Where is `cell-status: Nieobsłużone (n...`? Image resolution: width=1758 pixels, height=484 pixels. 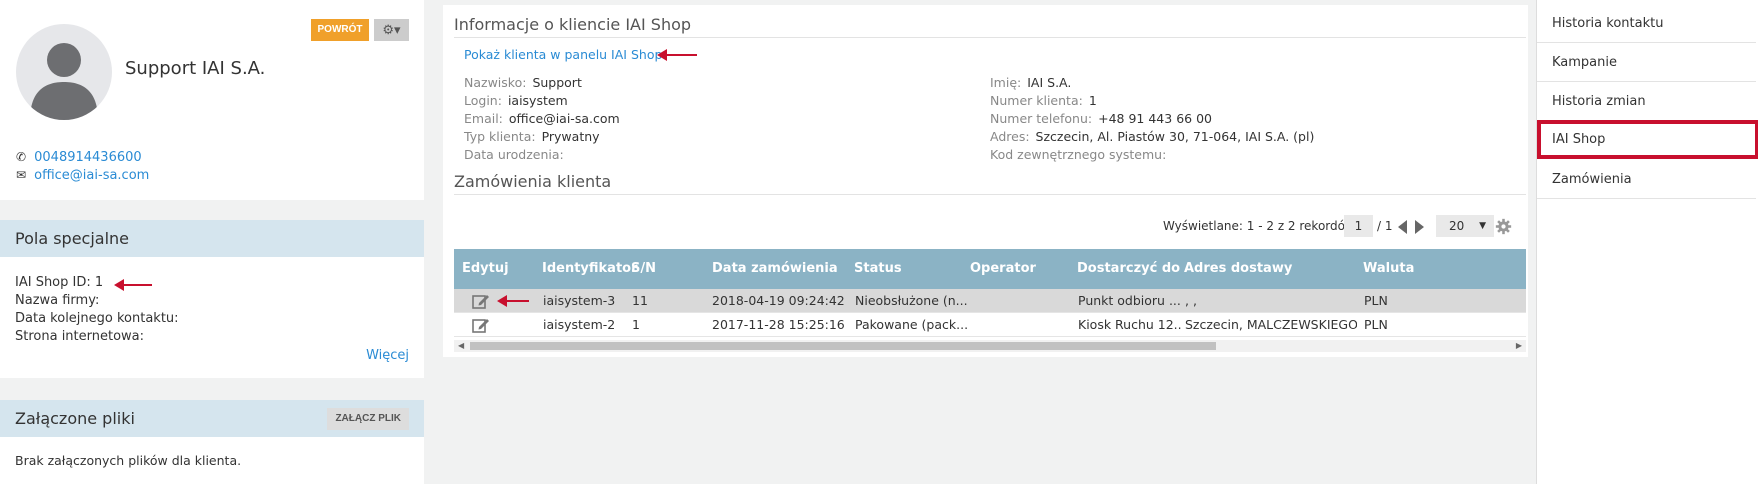
cell-status: Nieobsłużone (n... is located at coordinates (911, 300).